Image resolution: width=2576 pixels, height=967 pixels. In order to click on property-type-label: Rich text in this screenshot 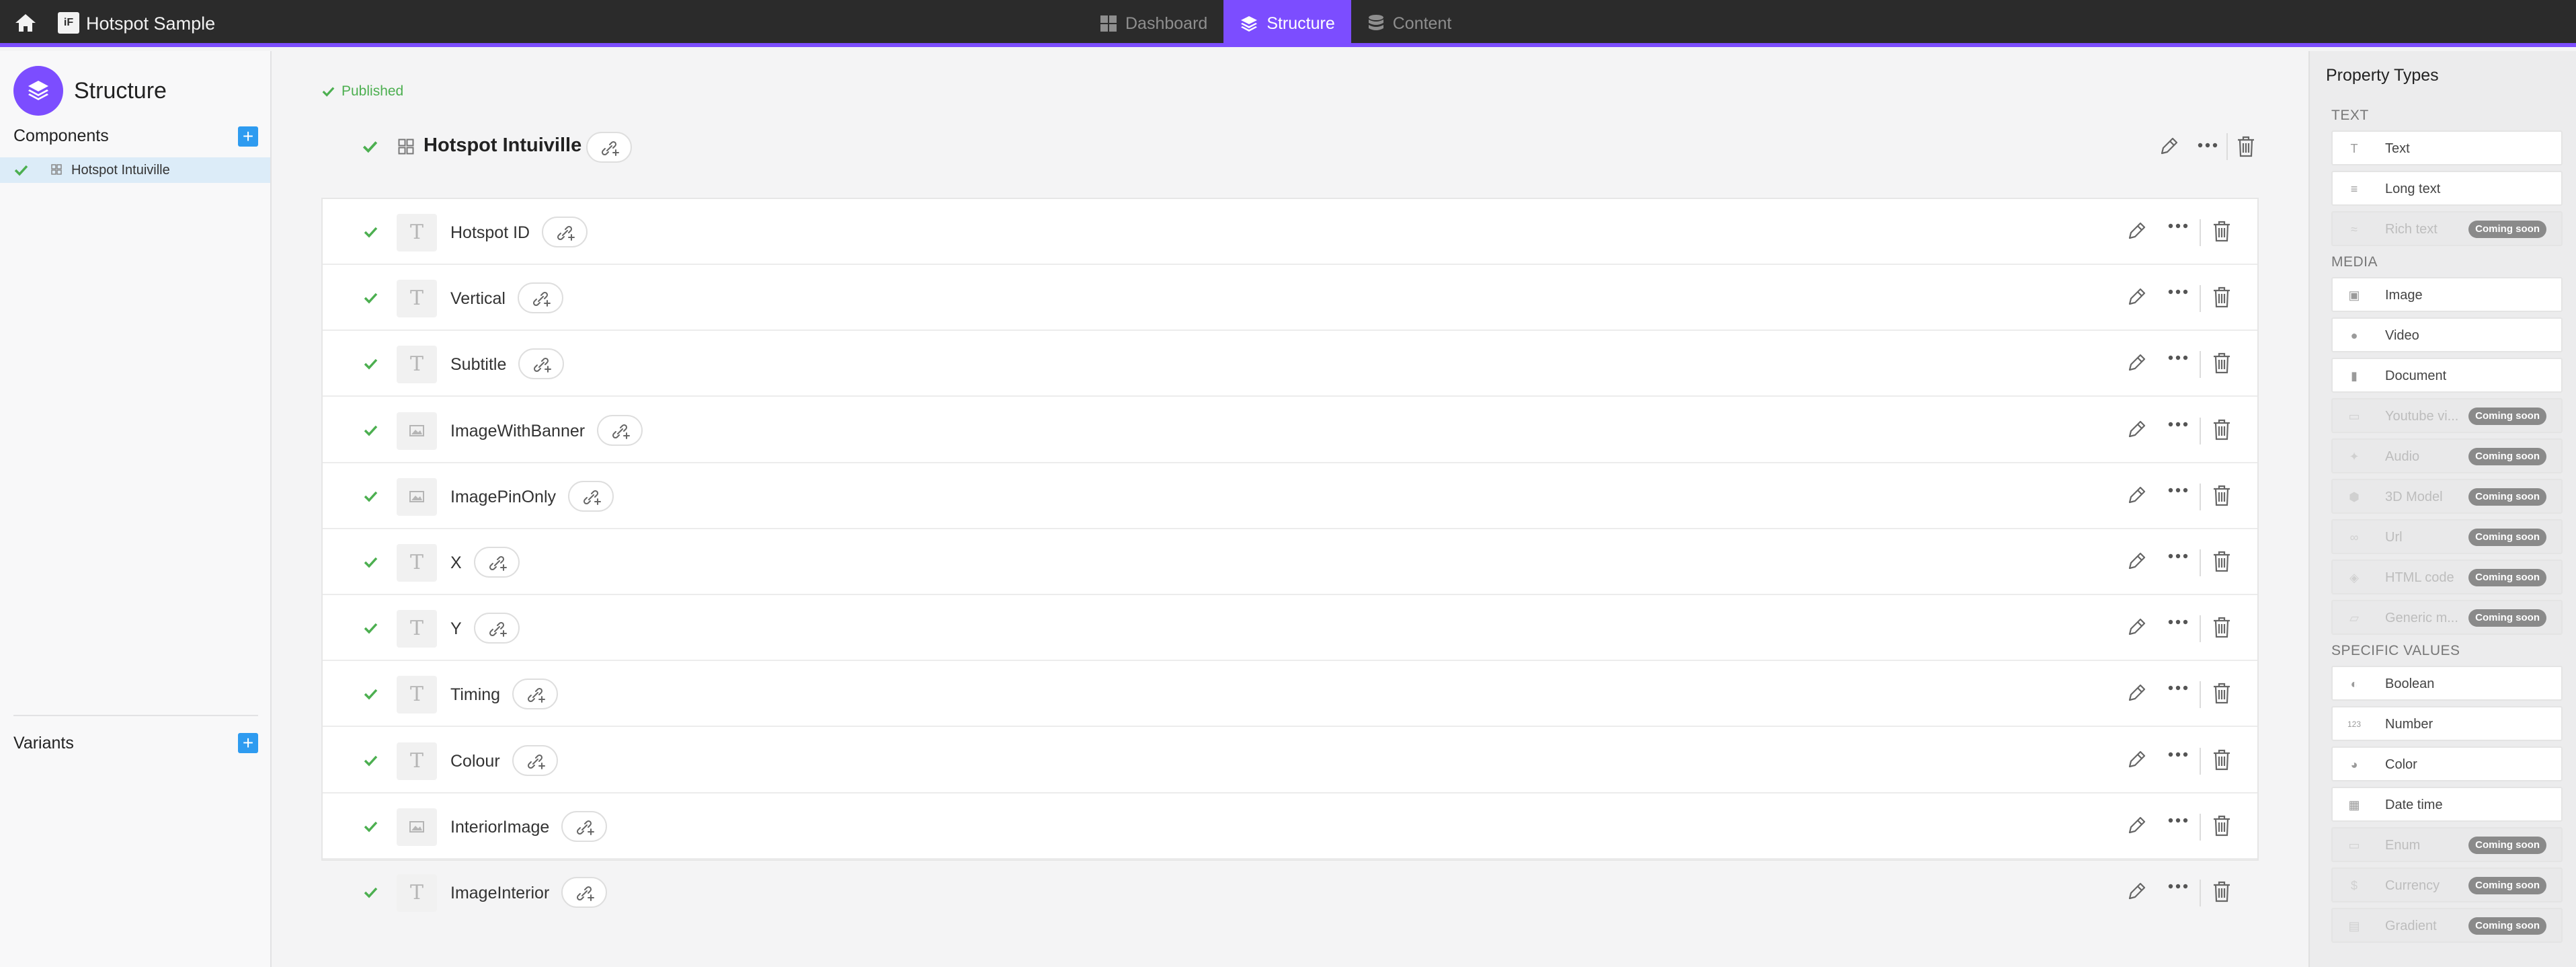, I will do `click(2411, 229)`.